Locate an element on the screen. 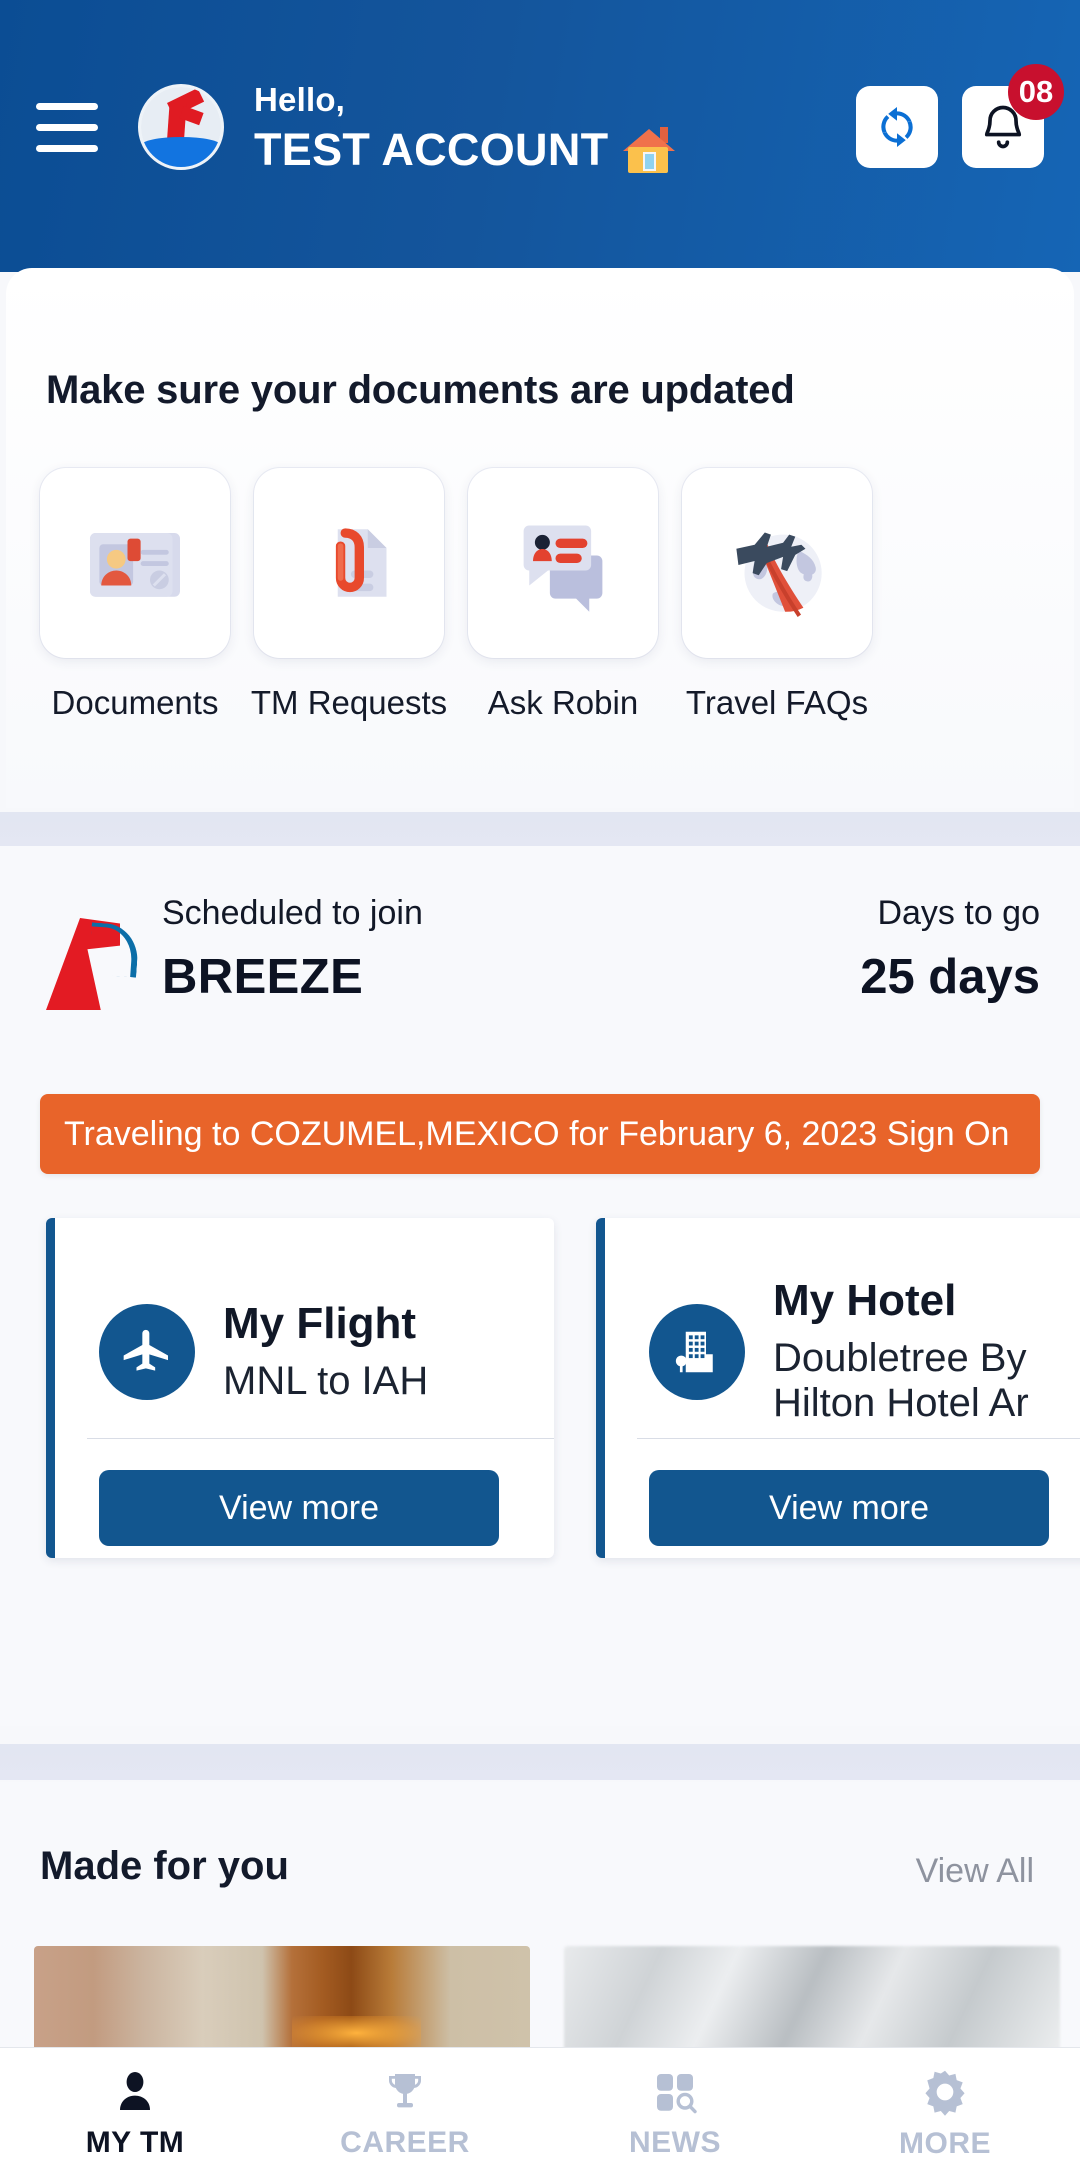 Image resolution: width=1080 pixels, height=2173 pixels. carnival-whale-tail-icon is located at coordinates (90, 956).